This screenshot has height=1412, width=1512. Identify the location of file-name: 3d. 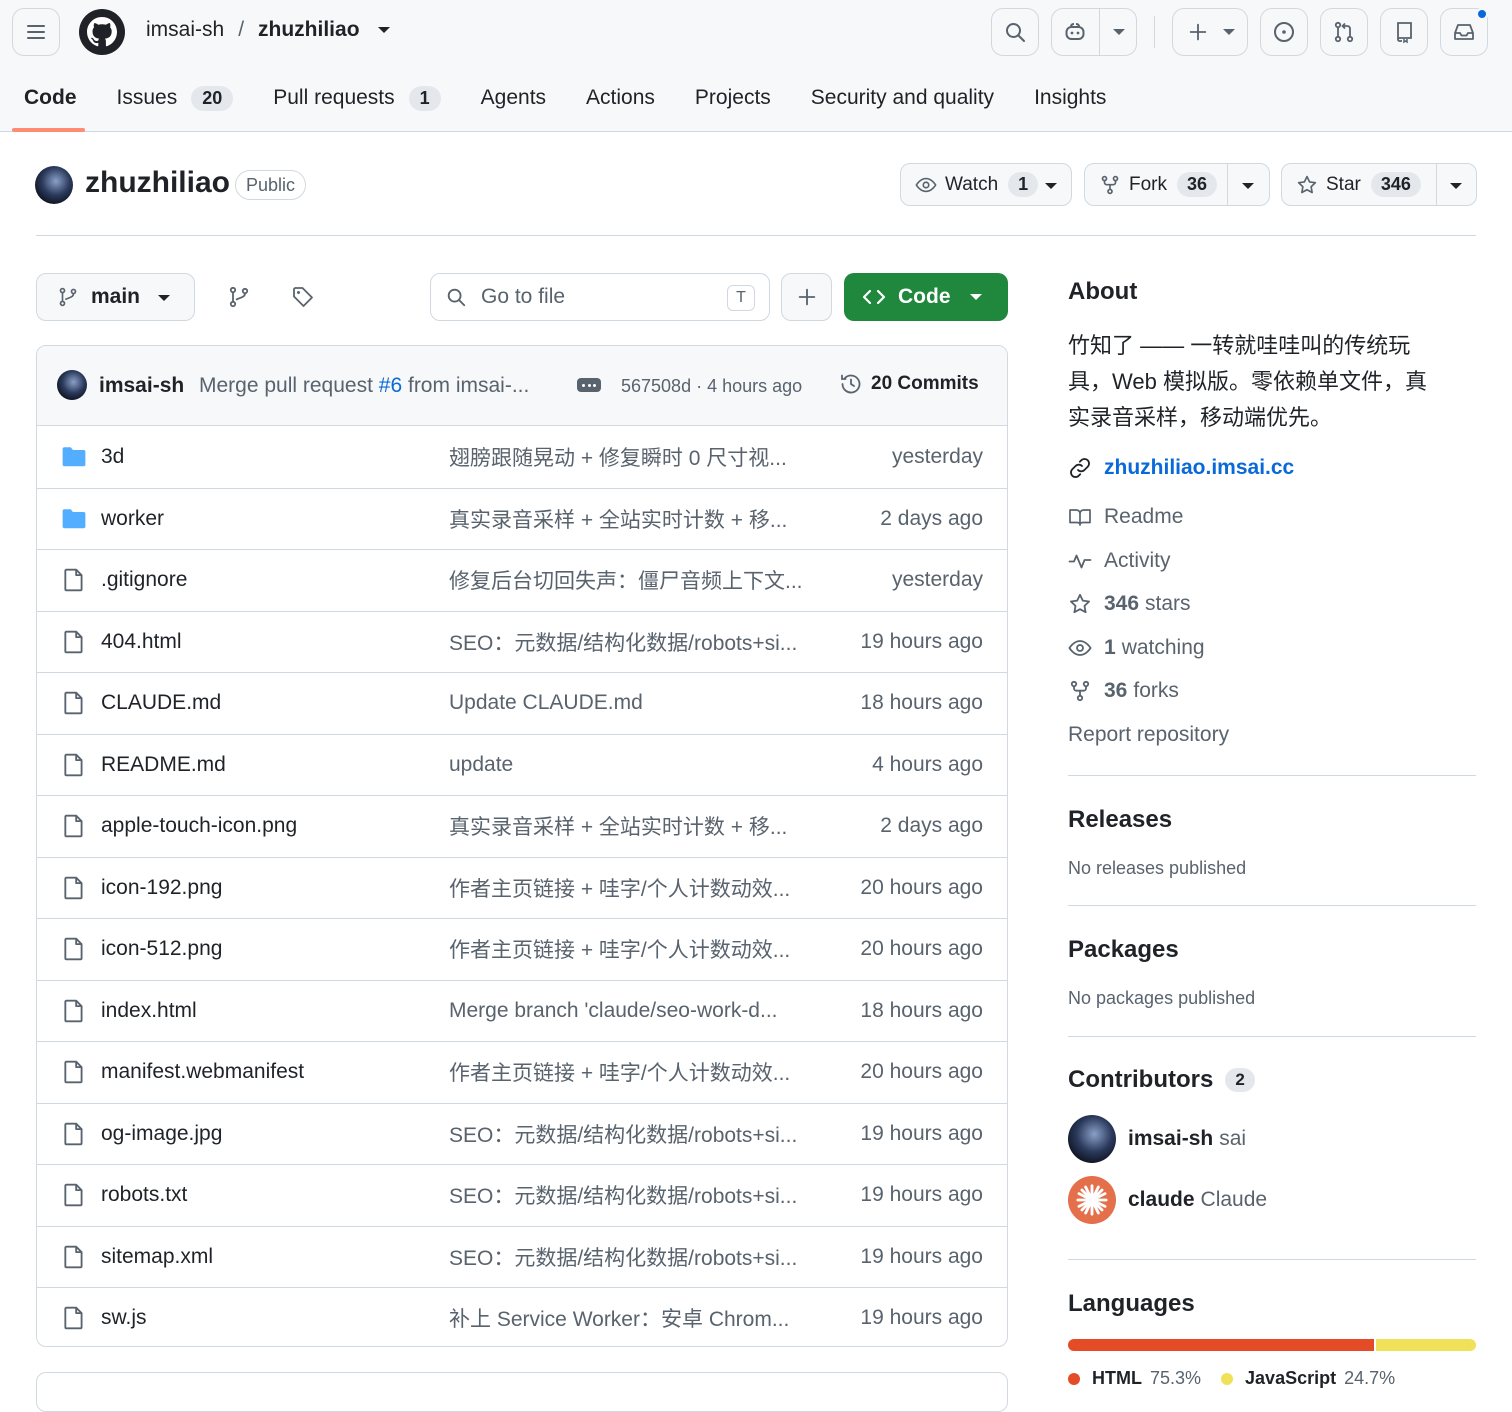
(112, 457).